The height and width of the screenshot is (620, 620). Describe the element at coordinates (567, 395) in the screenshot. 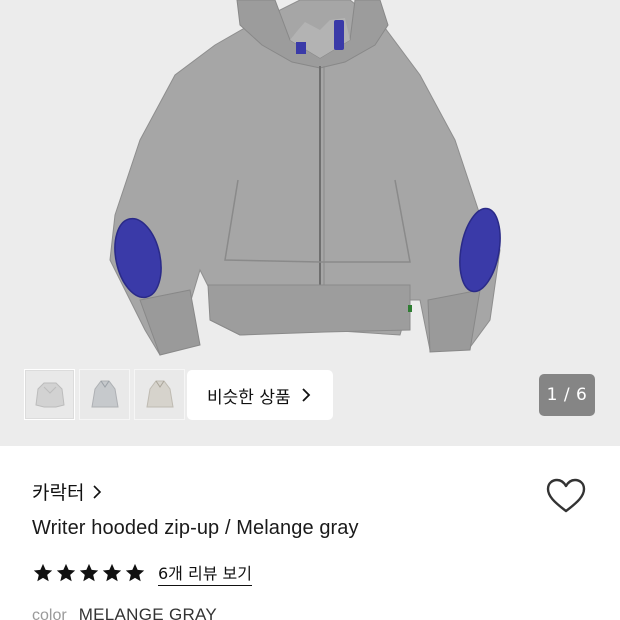

I see `image-counter: 1 / 6` at that location.